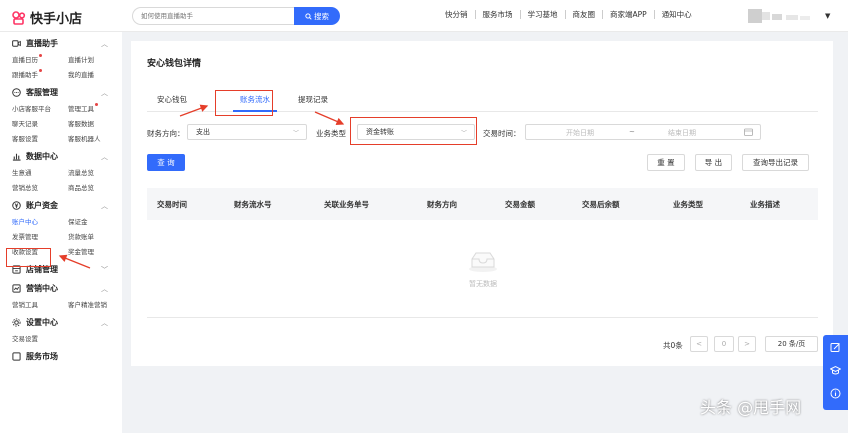 Image resolution: width=848 pixels, height=433 pixels. Describe the element at coordinates (84, 251) in the screenshot. I see `sidebar-item-bonus-management: 奖金管理` at that location.